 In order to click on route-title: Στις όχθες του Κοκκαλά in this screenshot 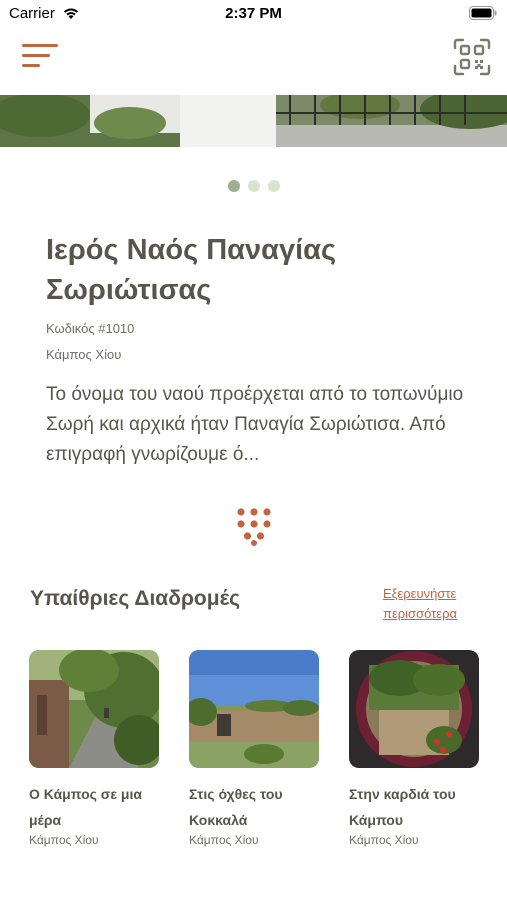, I will do `click(236, 807)`.